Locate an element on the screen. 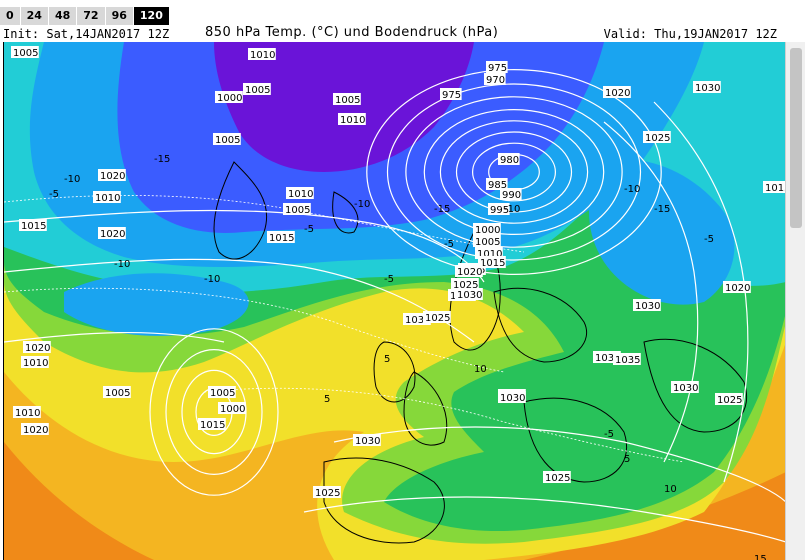 The image size is (805, 560). pressure-label: 980 is located at coordinates (509, 159).